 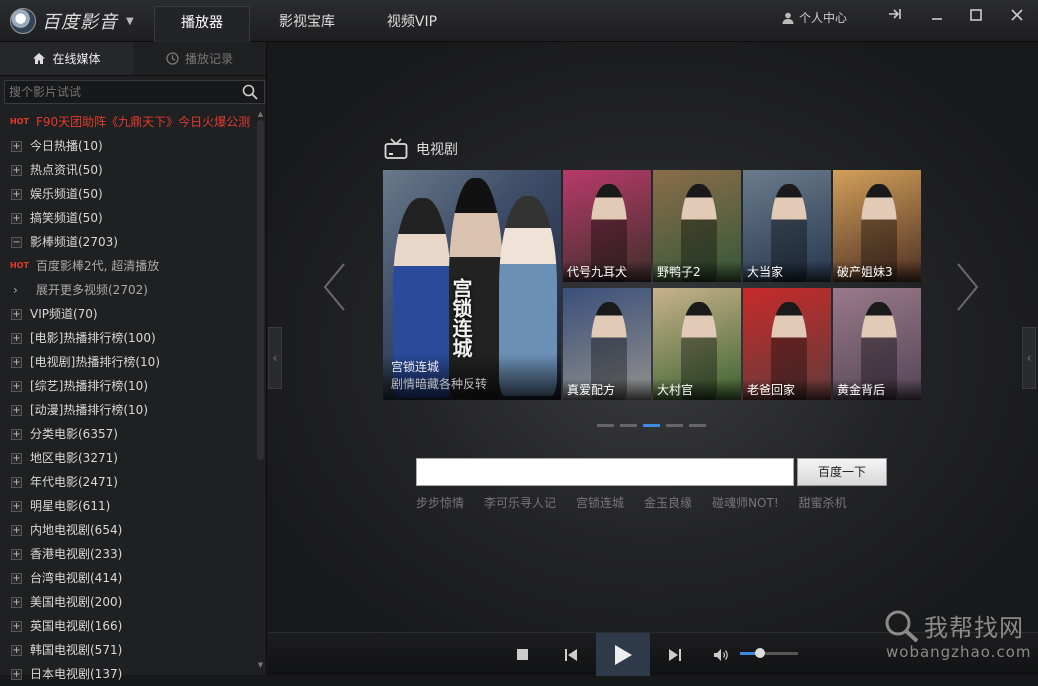 I want to click on search-icon, so click(x=250, y=92).